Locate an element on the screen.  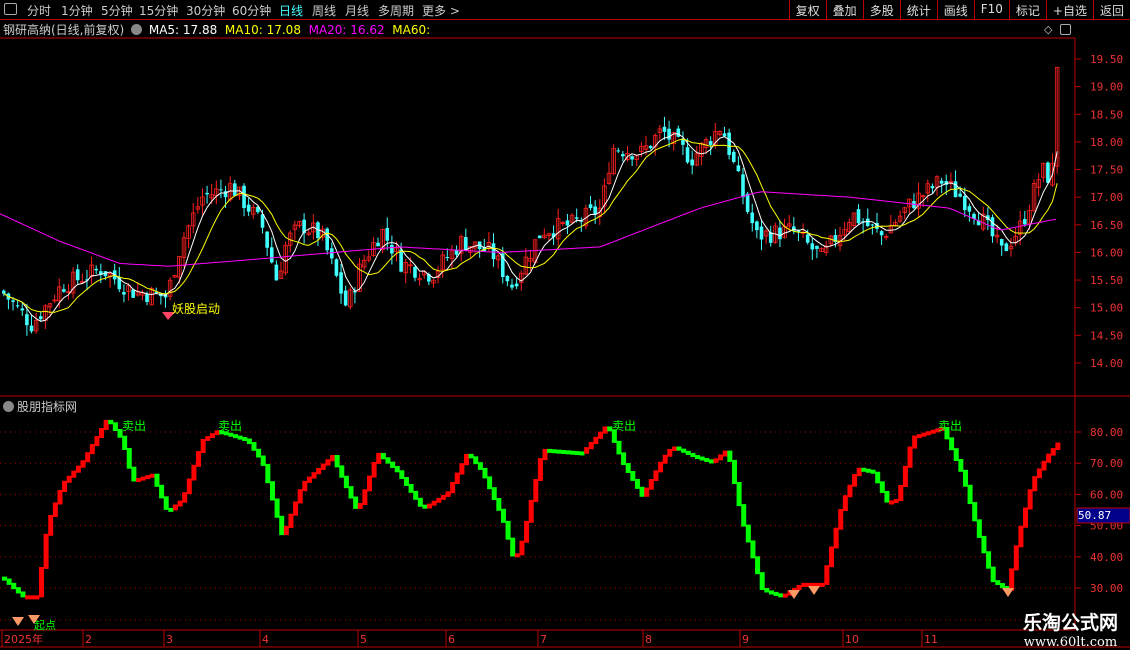
x-tick-label: 9 is located at coordinates (745, 639).